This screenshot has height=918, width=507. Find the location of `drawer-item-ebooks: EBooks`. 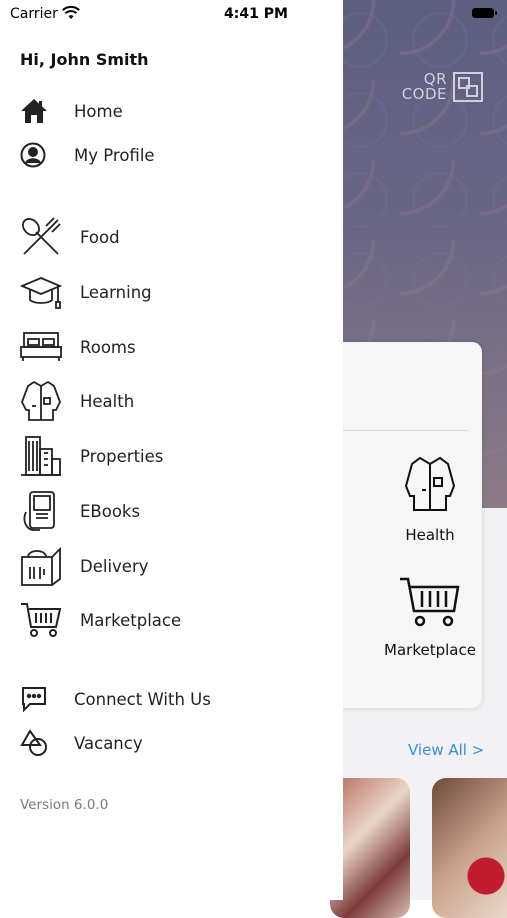

drawer-item-ebooks: EBooks is located at coordinates (80, 511).